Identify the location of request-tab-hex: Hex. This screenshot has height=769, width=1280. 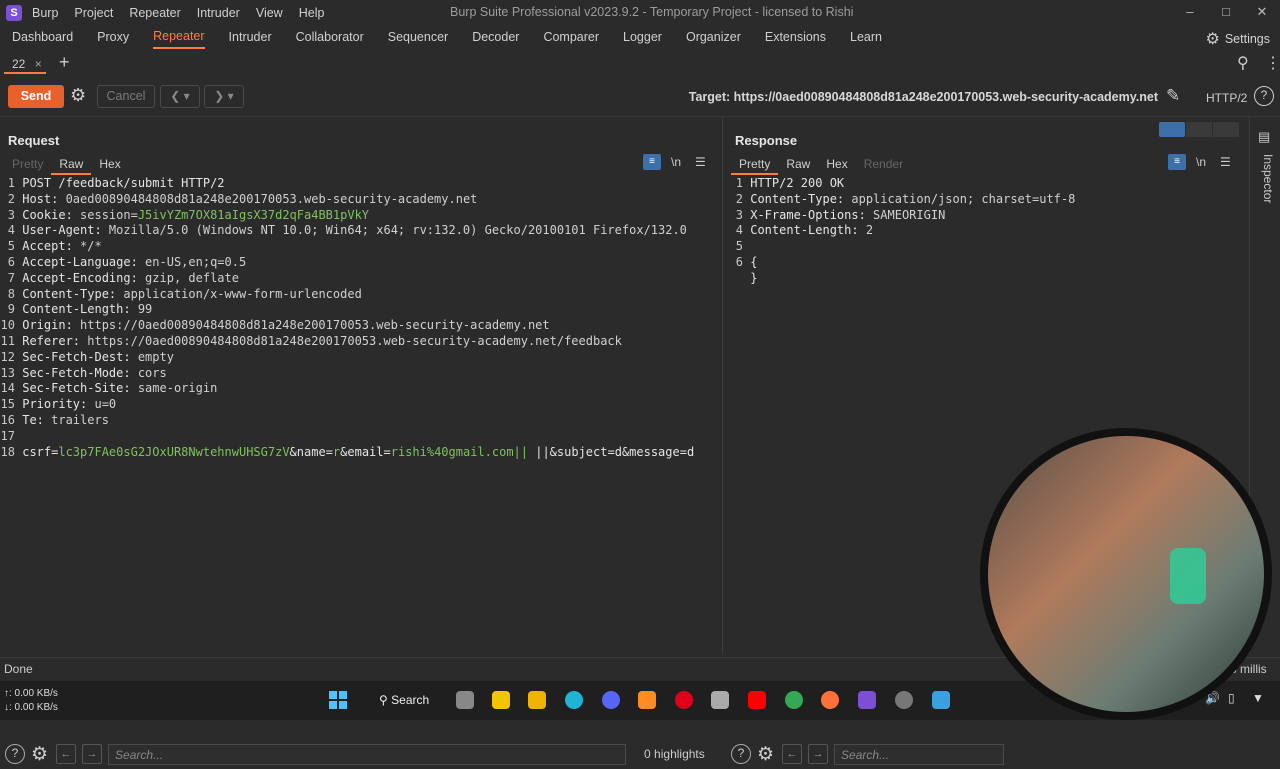
(109, 166).